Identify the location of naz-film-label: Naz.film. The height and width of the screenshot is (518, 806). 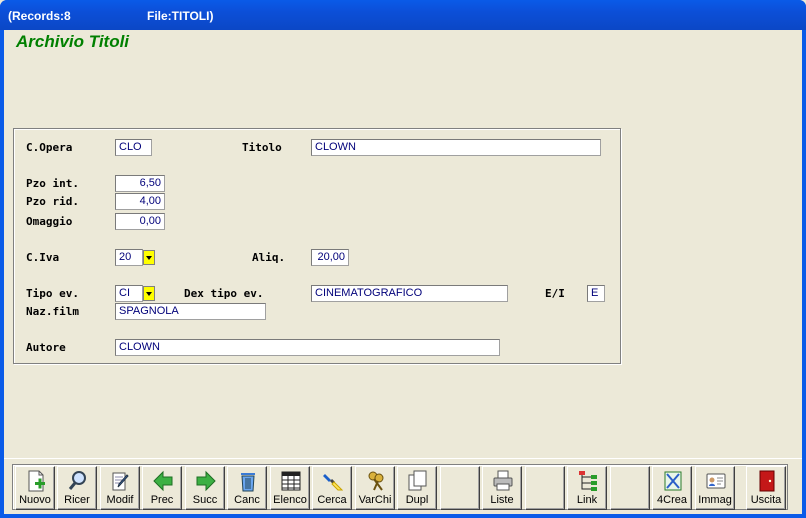
(52, 311).